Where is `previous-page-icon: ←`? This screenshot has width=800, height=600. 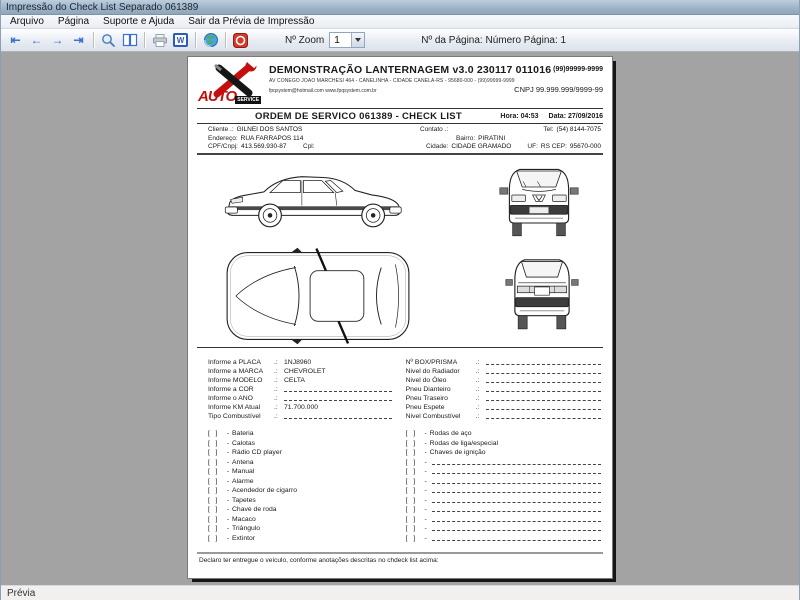 previous-page-icon: ← is located at coordinates (36, 40).